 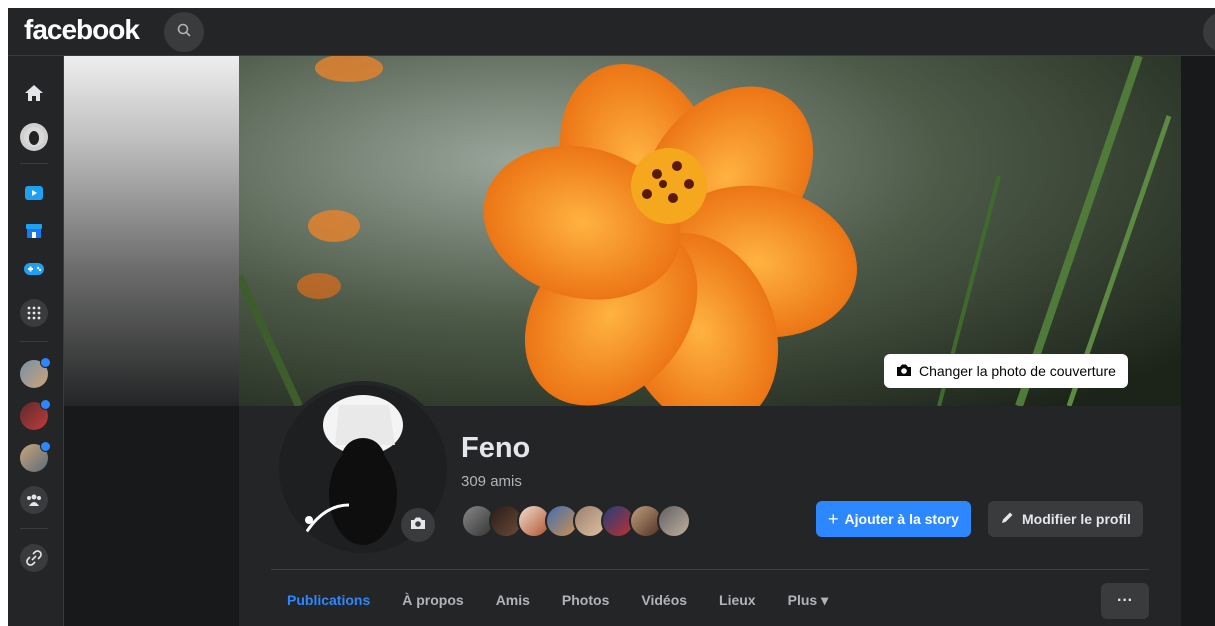 What do you see at coordinates (36, 341) in the screenshot?
I see `left-shortcut-rail` at bounding box center [36, 341].